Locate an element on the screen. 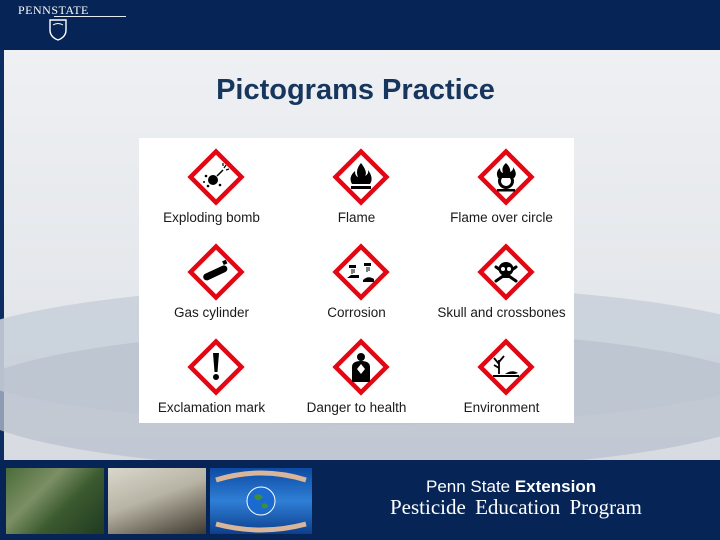 The image size is (720, 540). pictogram-label: Skull and crossbones is located at coordinates (501, 312).